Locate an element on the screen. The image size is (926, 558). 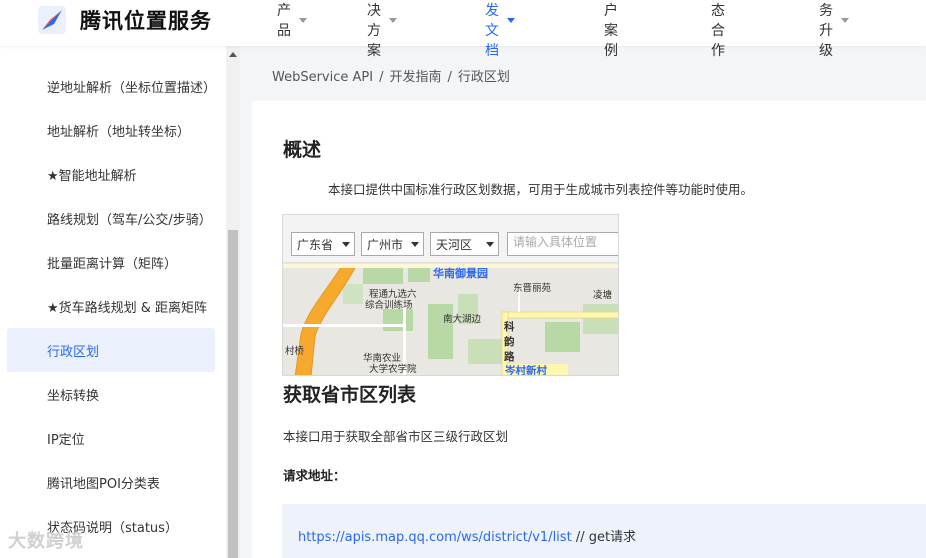
sidebar-item-label: 批量距离计算（矩阵） is located at coordinates (112, 264).